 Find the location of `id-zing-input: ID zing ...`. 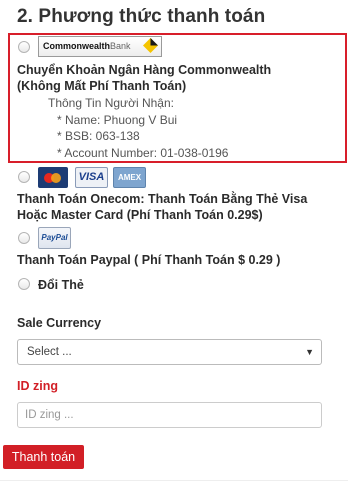

id-zing-input: ID zing ... is located at coordinates (169, 415).